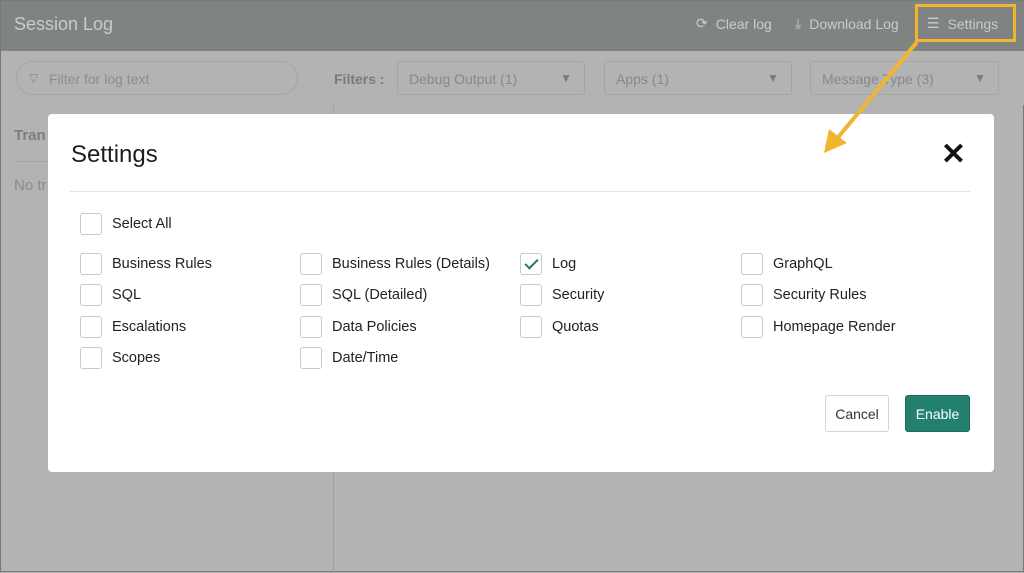 The height and width of the screenshot is (573, 1024). What do you see at coordinates (803, 295) in the screenshot?
I see `option-checkbox: Security Rules` at bounding box center [803, 295].